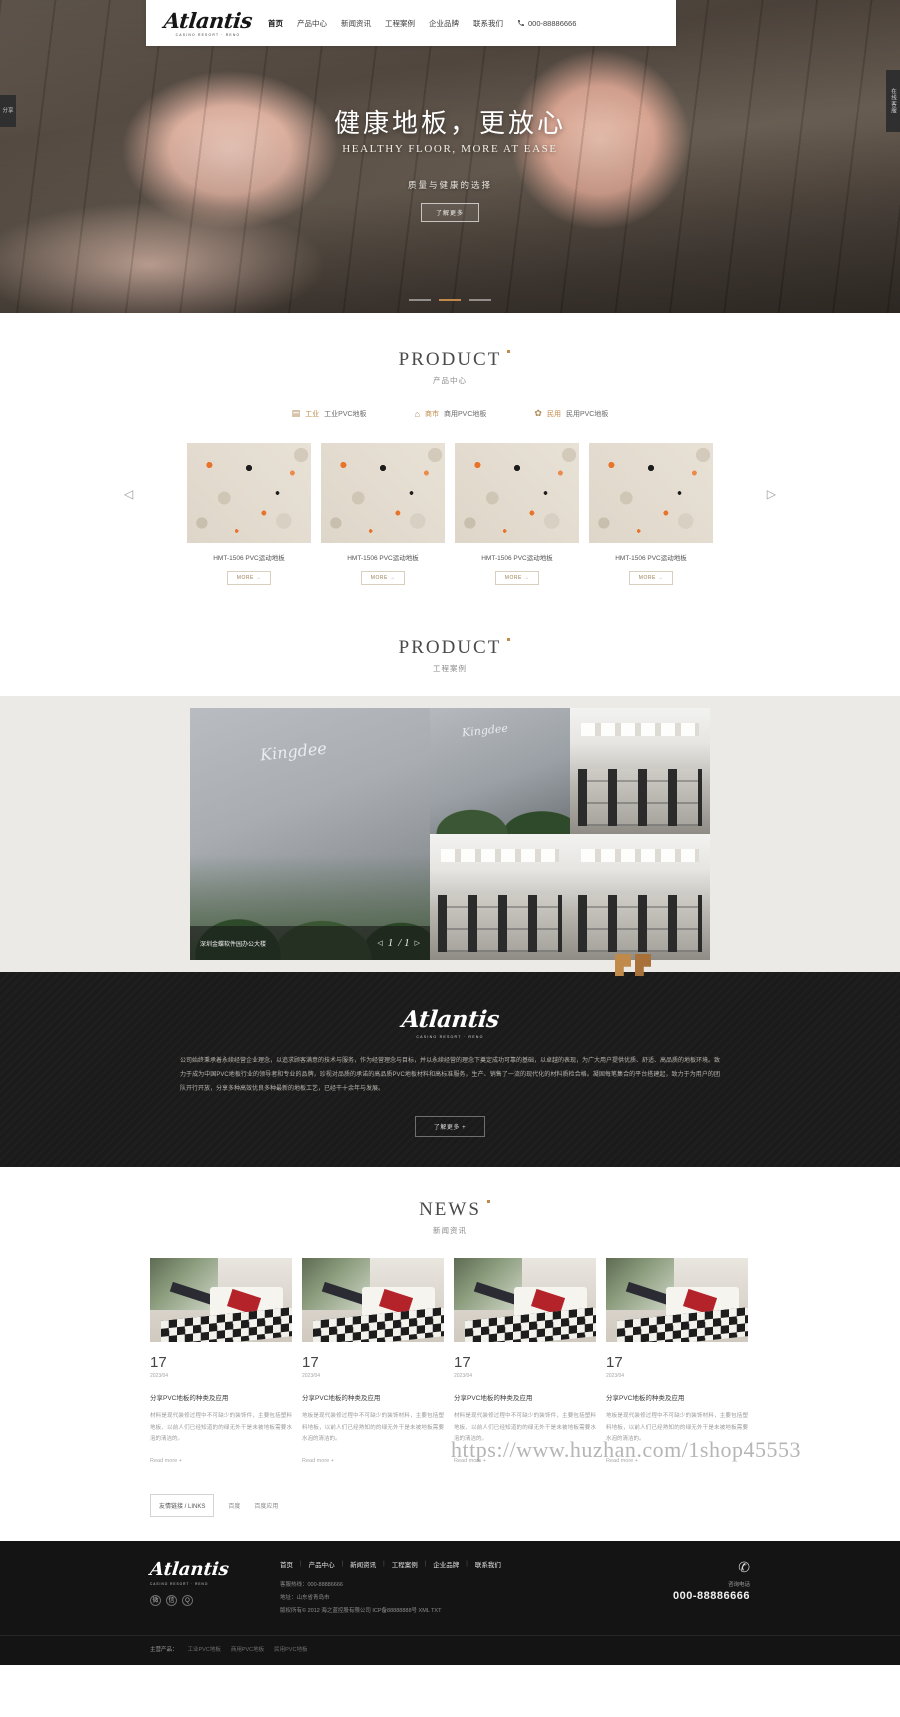 This screenshot has width=900, height=1717. I want to click on product-tab-industrial-label: 工业PVC地板, so click(345, 414).